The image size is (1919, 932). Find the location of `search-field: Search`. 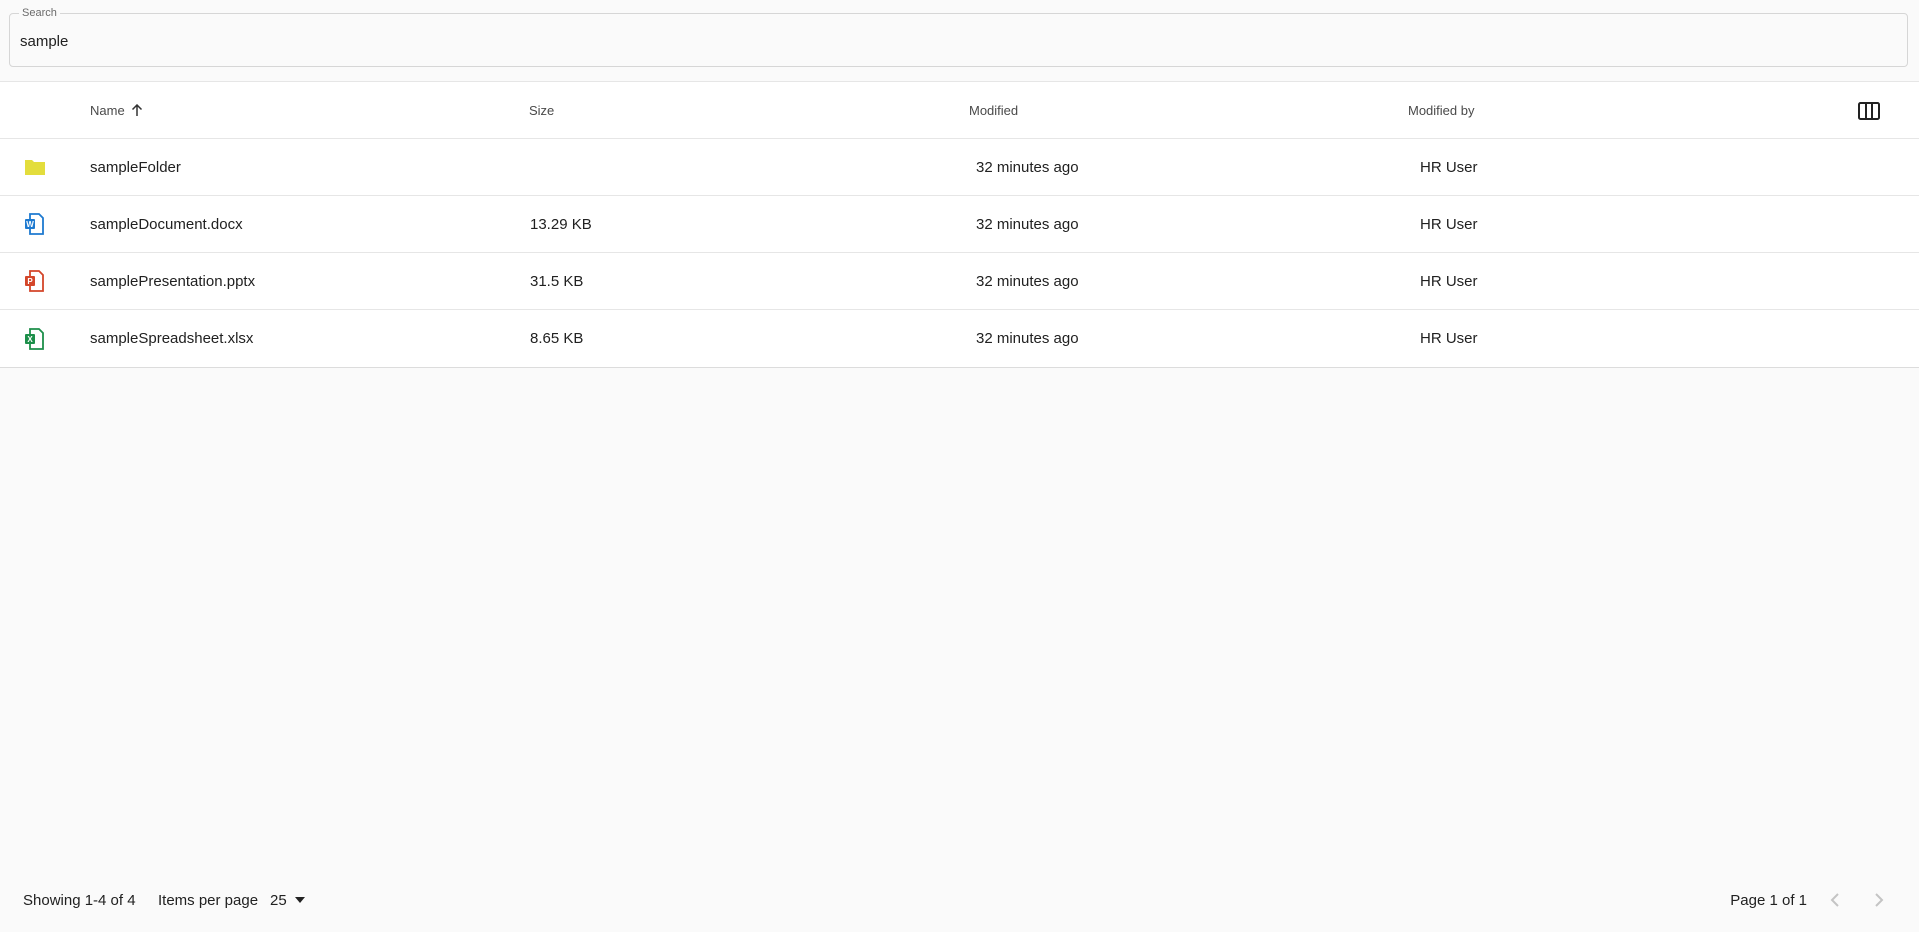

search-field: Search is located at coordinates (958, 37).